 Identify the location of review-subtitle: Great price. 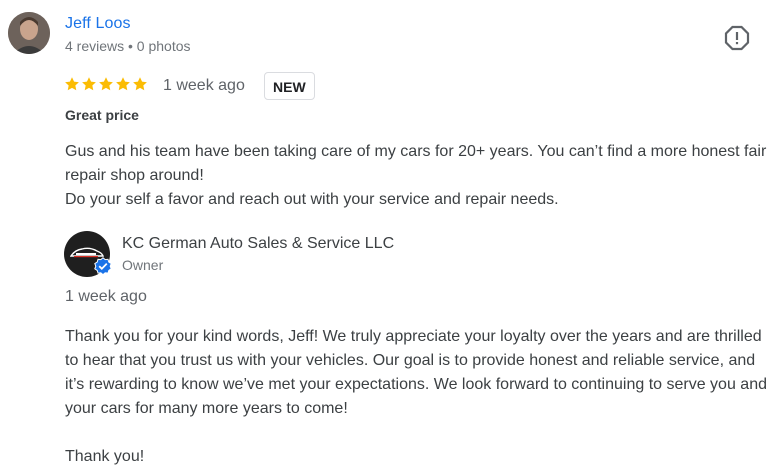
(102, 115).